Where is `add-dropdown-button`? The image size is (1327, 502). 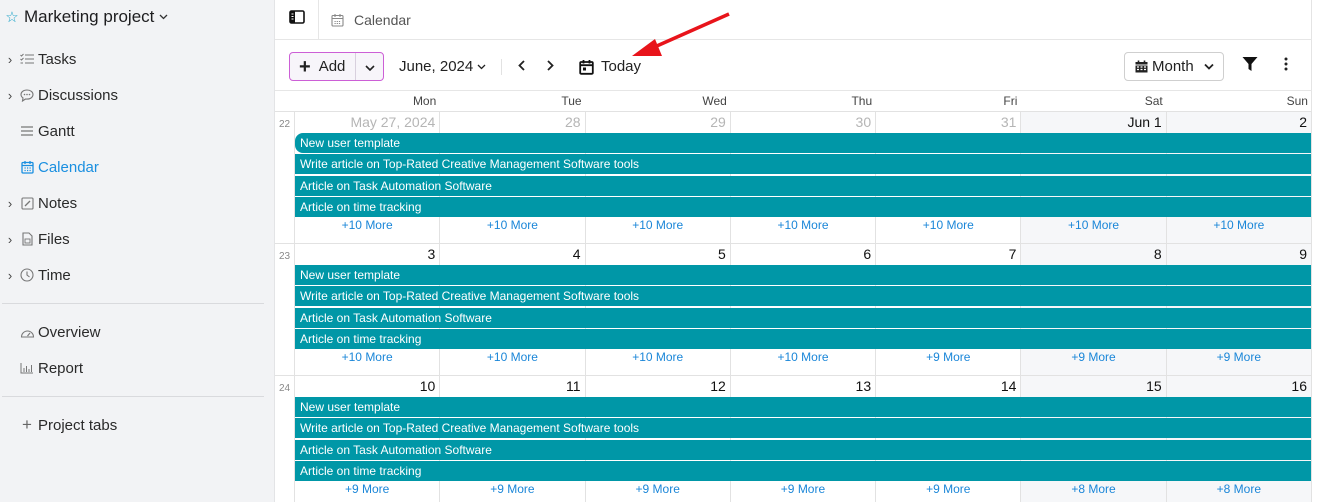 add-dropdown-button is located at coordinates (369, 66).